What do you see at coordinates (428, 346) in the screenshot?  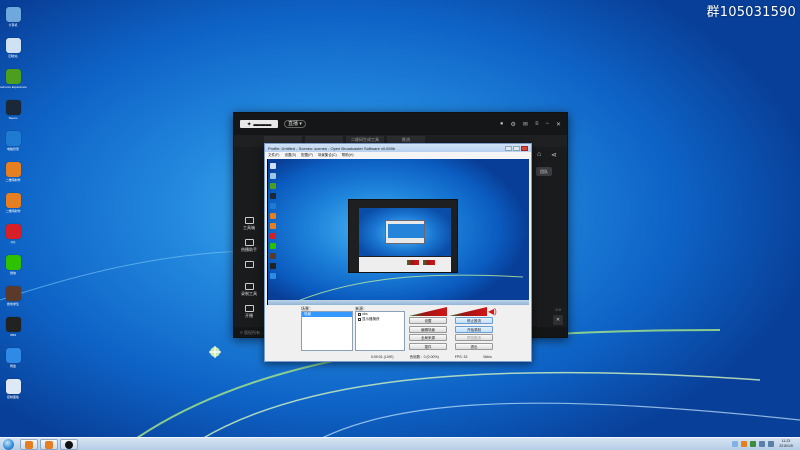 I see `obs-button: 插件` at bounding box center [428, 346].